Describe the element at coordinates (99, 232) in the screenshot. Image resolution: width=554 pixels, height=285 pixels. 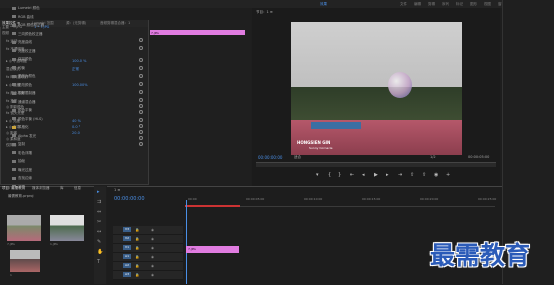
I see `slip-tool-icon: ↔` at that location.